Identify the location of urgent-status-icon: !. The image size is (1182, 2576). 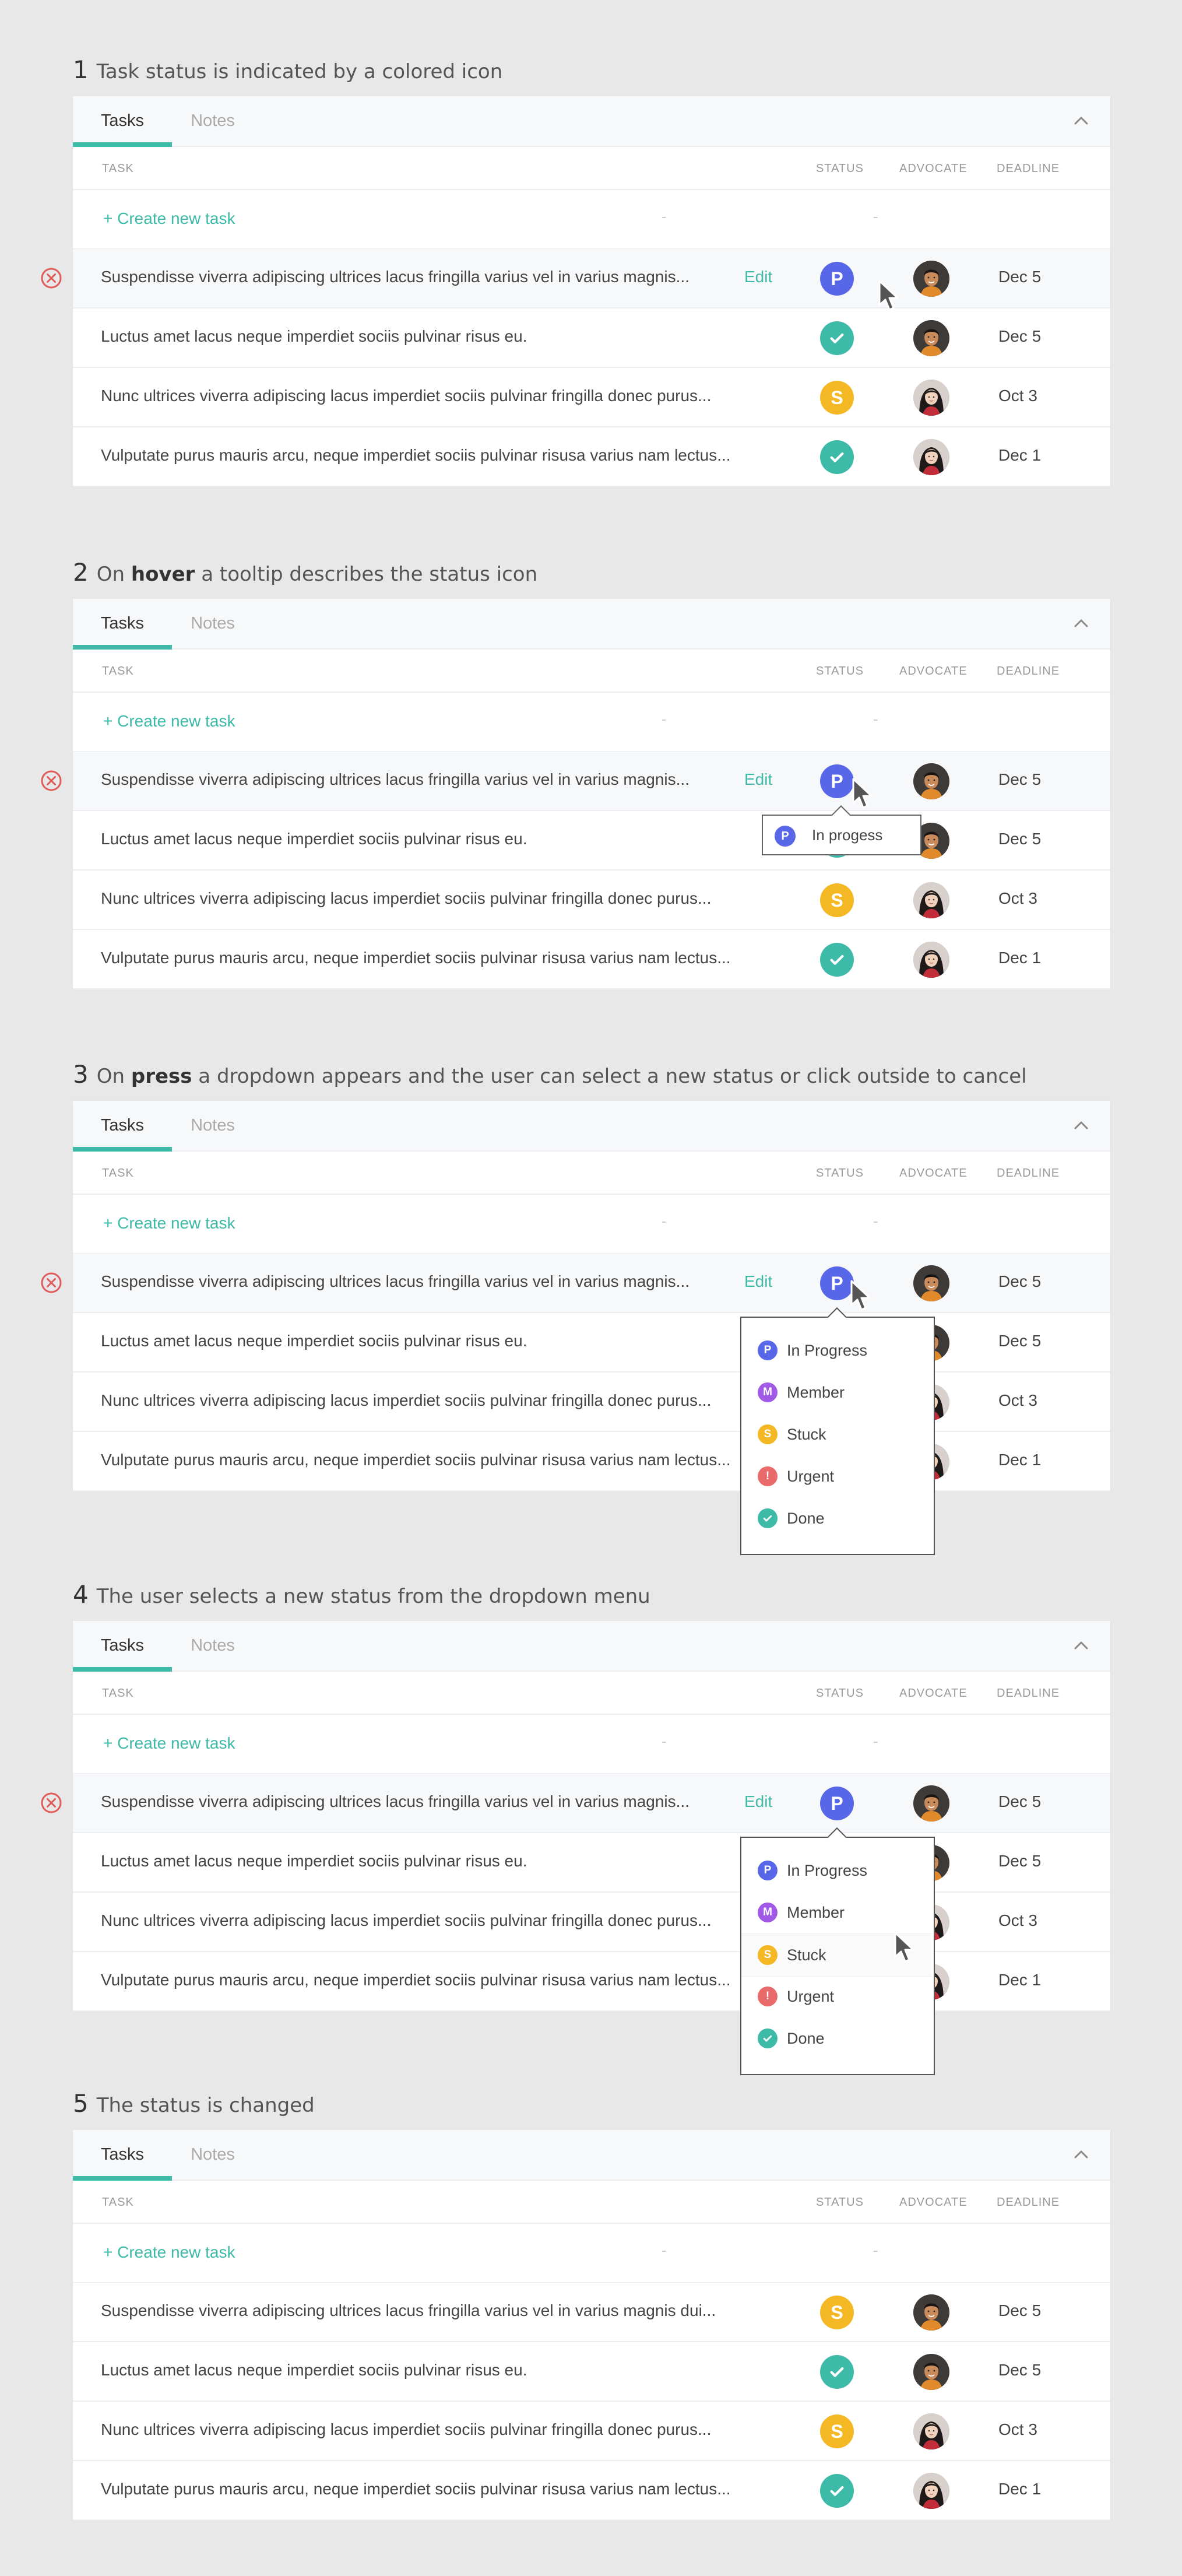
(768, 1476).